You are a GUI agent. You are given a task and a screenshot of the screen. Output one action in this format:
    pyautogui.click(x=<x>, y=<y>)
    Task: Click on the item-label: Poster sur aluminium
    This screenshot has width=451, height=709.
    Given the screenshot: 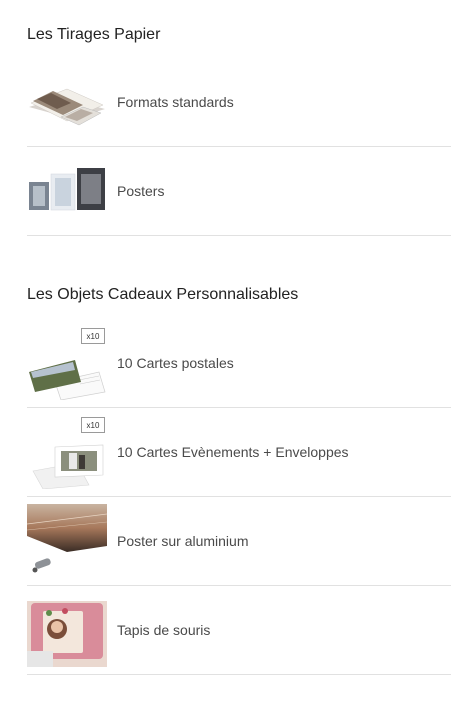 What is the action you would take?
    pyautogui.click(x=183, y=541)
    